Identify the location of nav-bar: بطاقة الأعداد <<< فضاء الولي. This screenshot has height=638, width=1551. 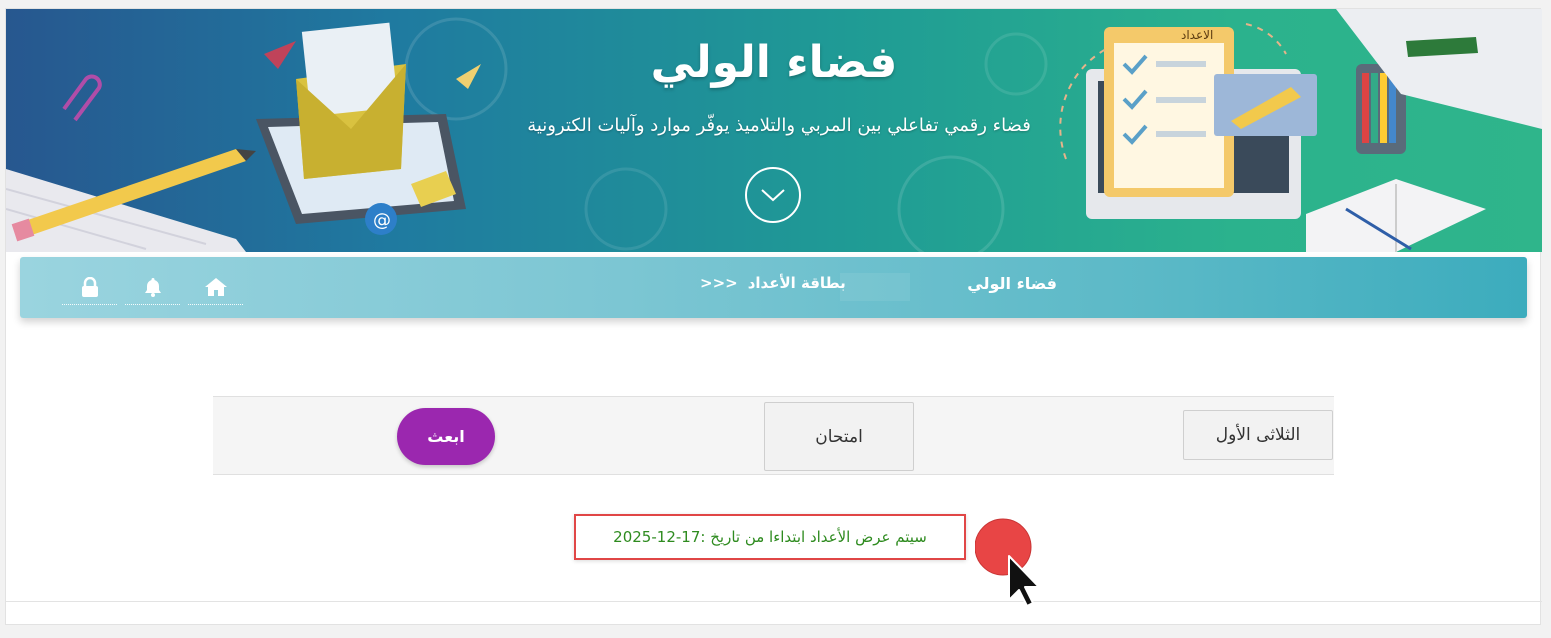
(773, 287).